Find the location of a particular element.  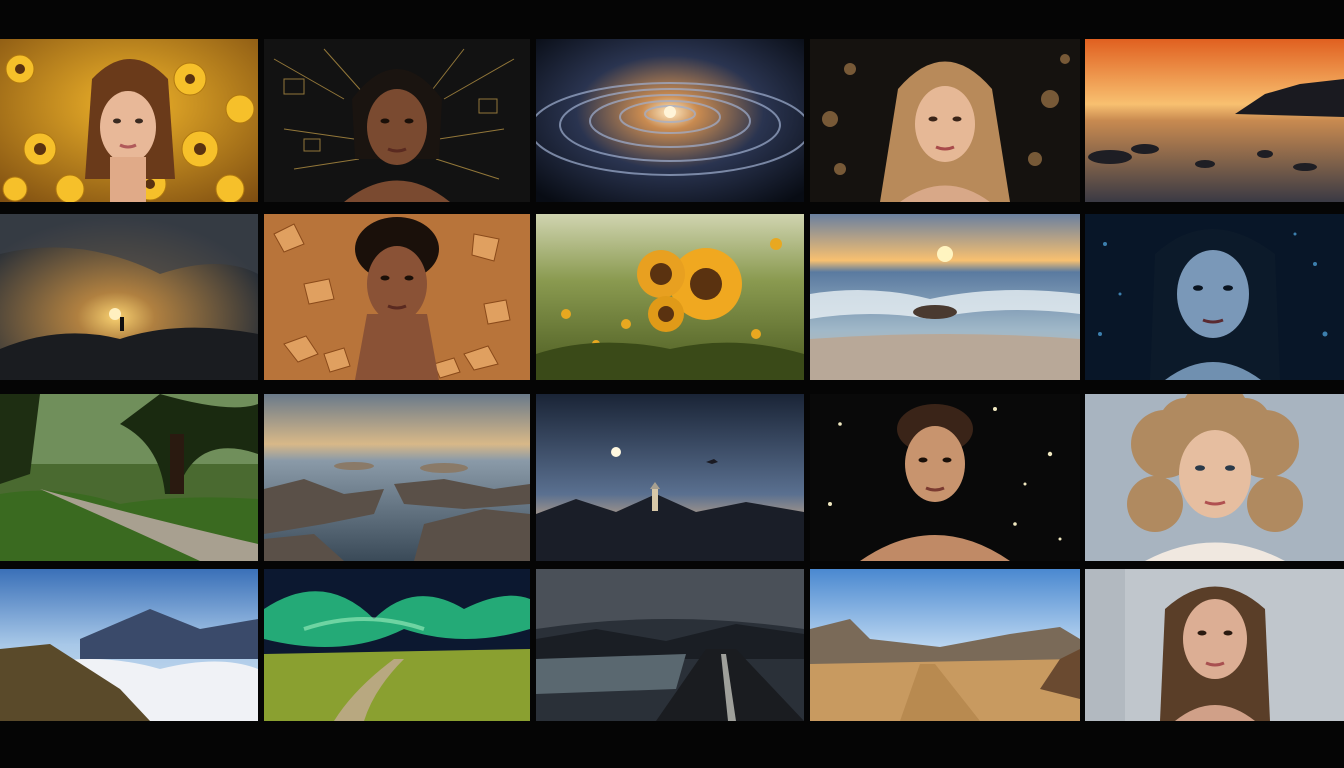

ocean-wave-image is located at coordinates (945, 297).